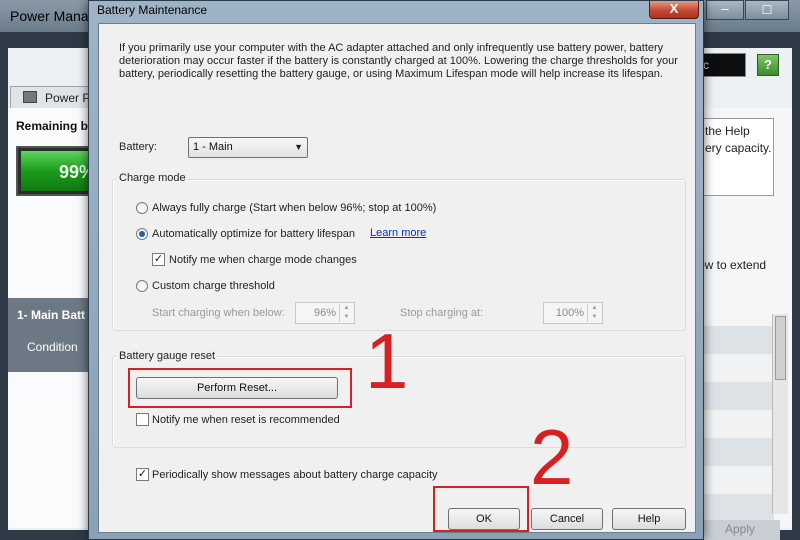 This screenshot has height=540, width=800. I want to click on learn-more-link: Learn more, so click(398, 233).